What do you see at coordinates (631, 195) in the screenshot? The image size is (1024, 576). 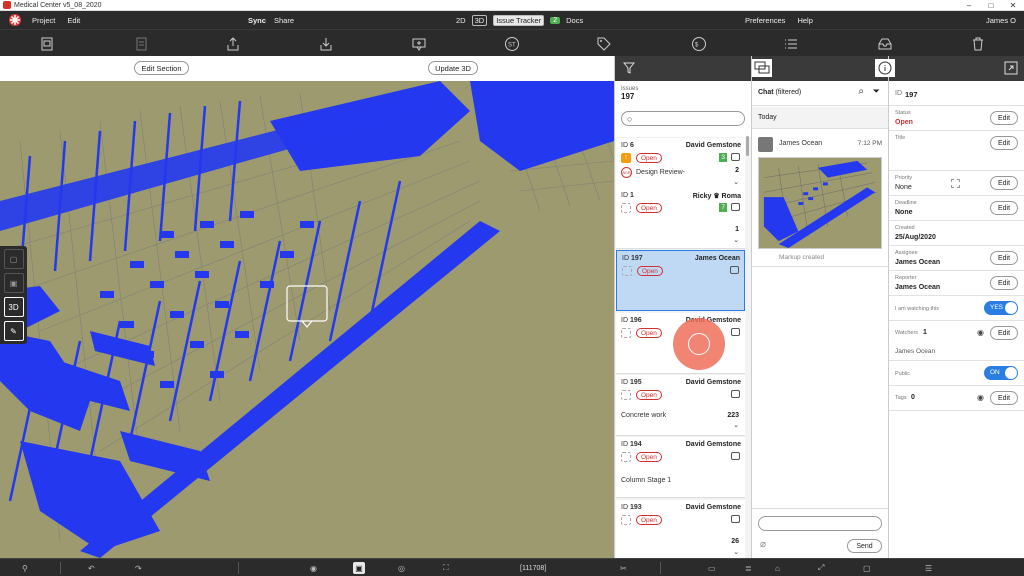 I see `issue-id: 1` at bounding box center [631, 195].